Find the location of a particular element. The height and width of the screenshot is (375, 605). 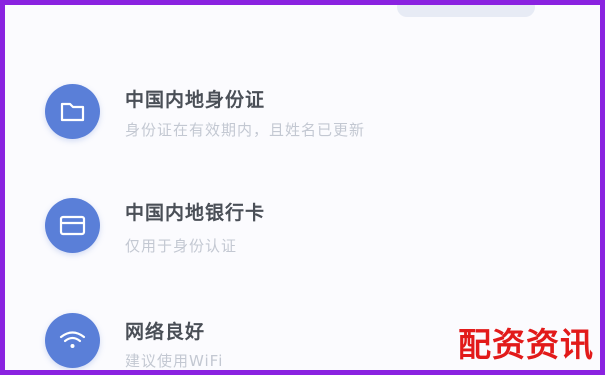

requirement-description: 仅用于身份认证 is located at coordinates (181, 246).